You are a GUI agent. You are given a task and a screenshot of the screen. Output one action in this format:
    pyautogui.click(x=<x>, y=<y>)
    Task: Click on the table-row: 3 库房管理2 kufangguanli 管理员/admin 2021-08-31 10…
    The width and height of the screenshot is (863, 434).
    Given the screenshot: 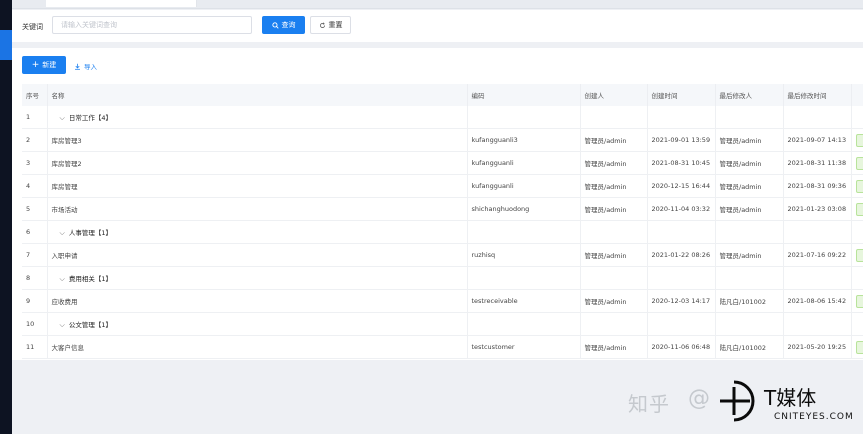 What is the action you would take?
    pyautogui.click(x=442, y=163)
    